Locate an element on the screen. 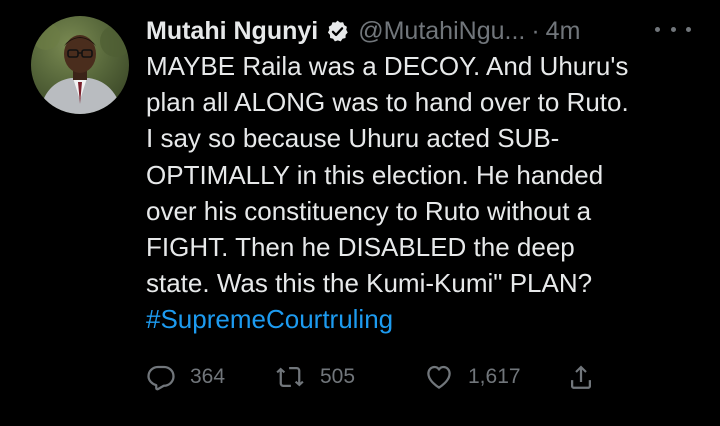 The width and height of the screenshot is (720, 426). tweet-text-line: MAYBE Raila was a DECOY. And Uhuru's is located at coordinates (387, 66).